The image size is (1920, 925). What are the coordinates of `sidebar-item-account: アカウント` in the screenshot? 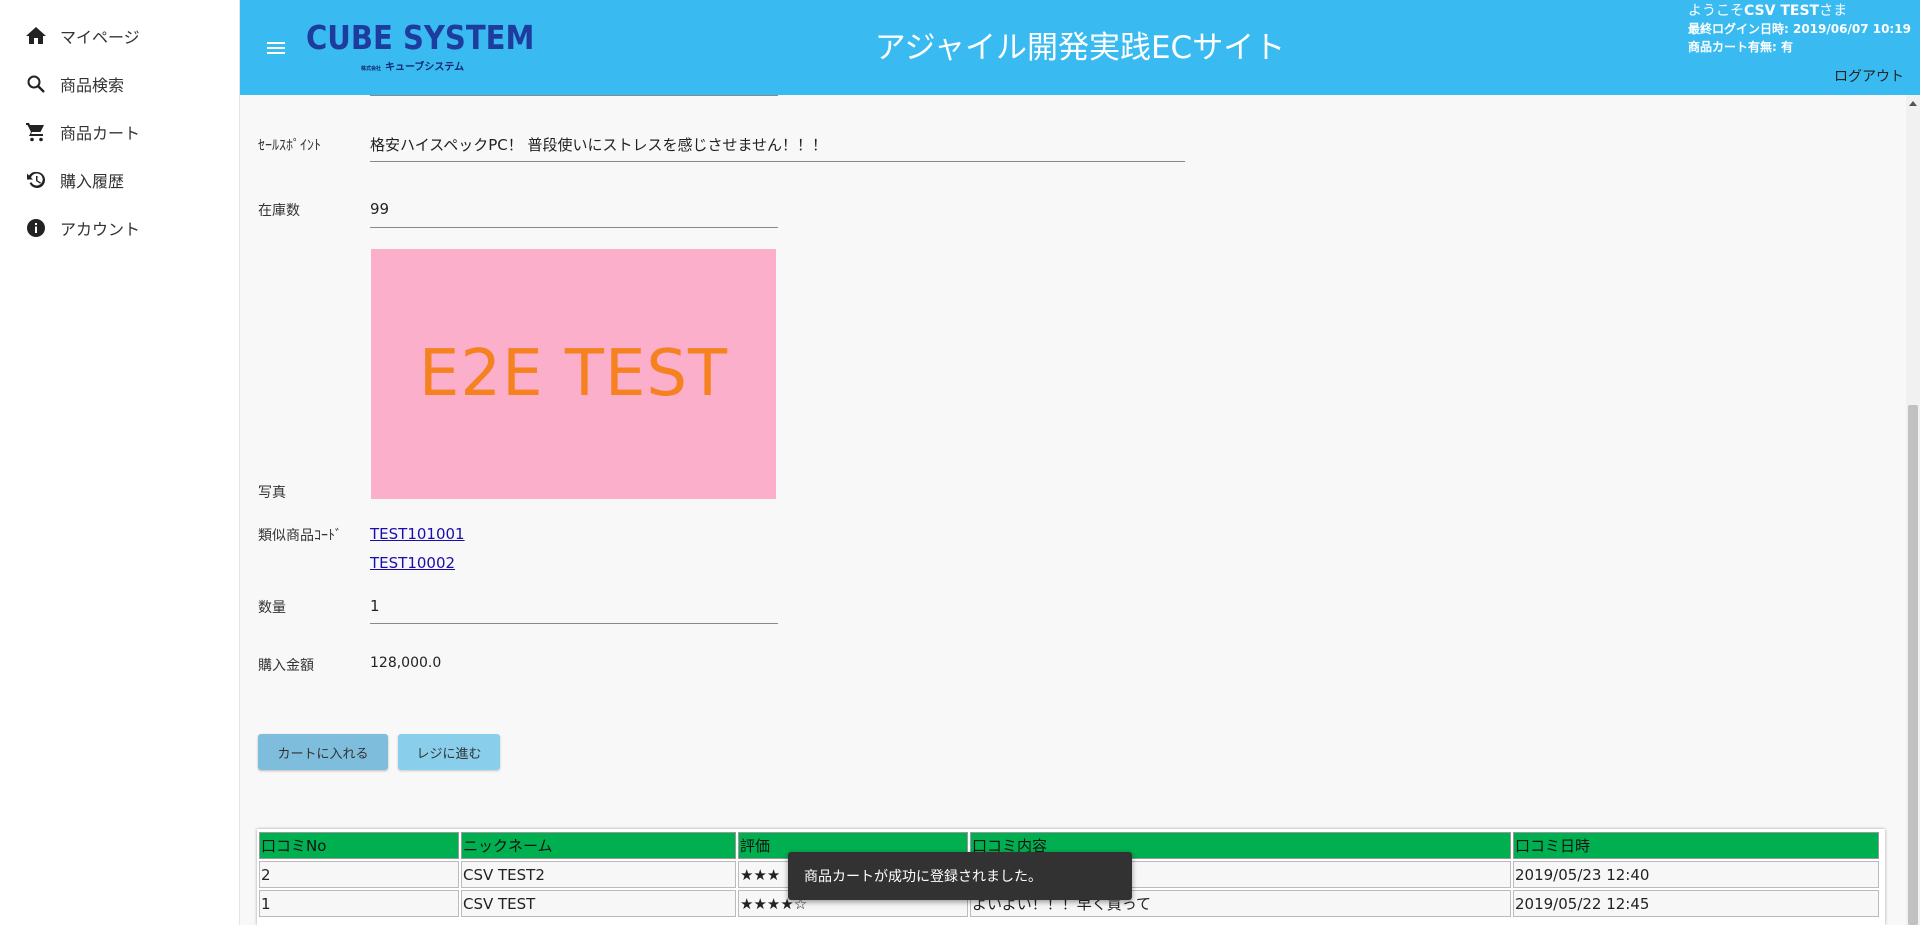 It's located at (119, 228).